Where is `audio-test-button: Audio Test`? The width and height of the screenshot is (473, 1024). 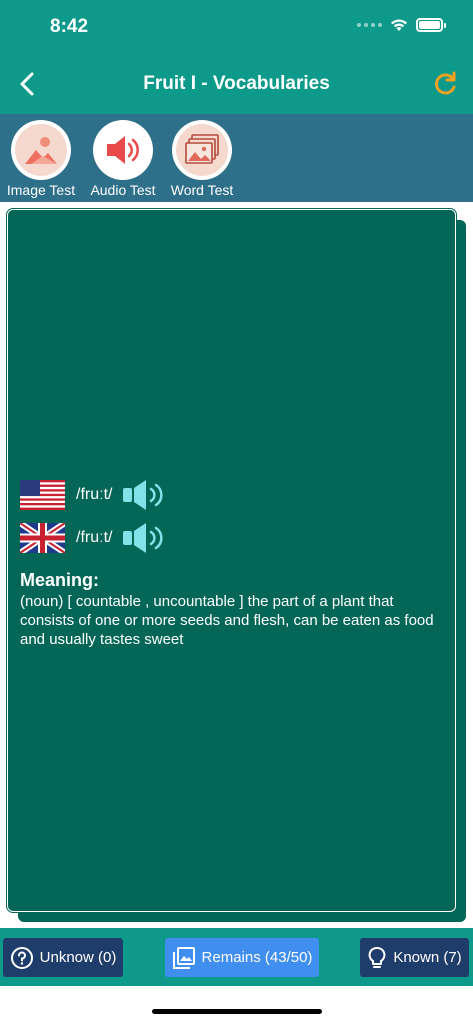
audio-test-button: Audio Test is located at coordinates (123, 159).